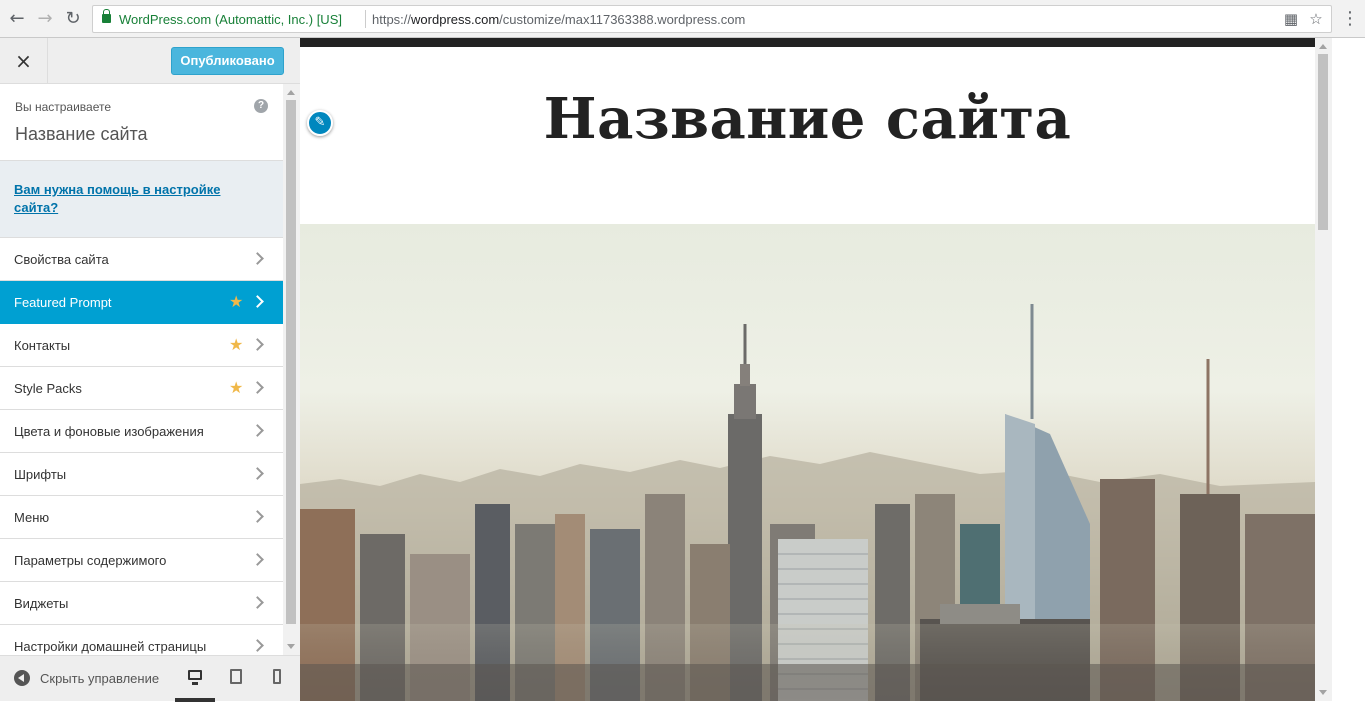 This screenshot has height=702, width=1365. Describe the element at coordinates (40, 474) in the screenshot. I see `menu-item-label: Шрифты` at that location.